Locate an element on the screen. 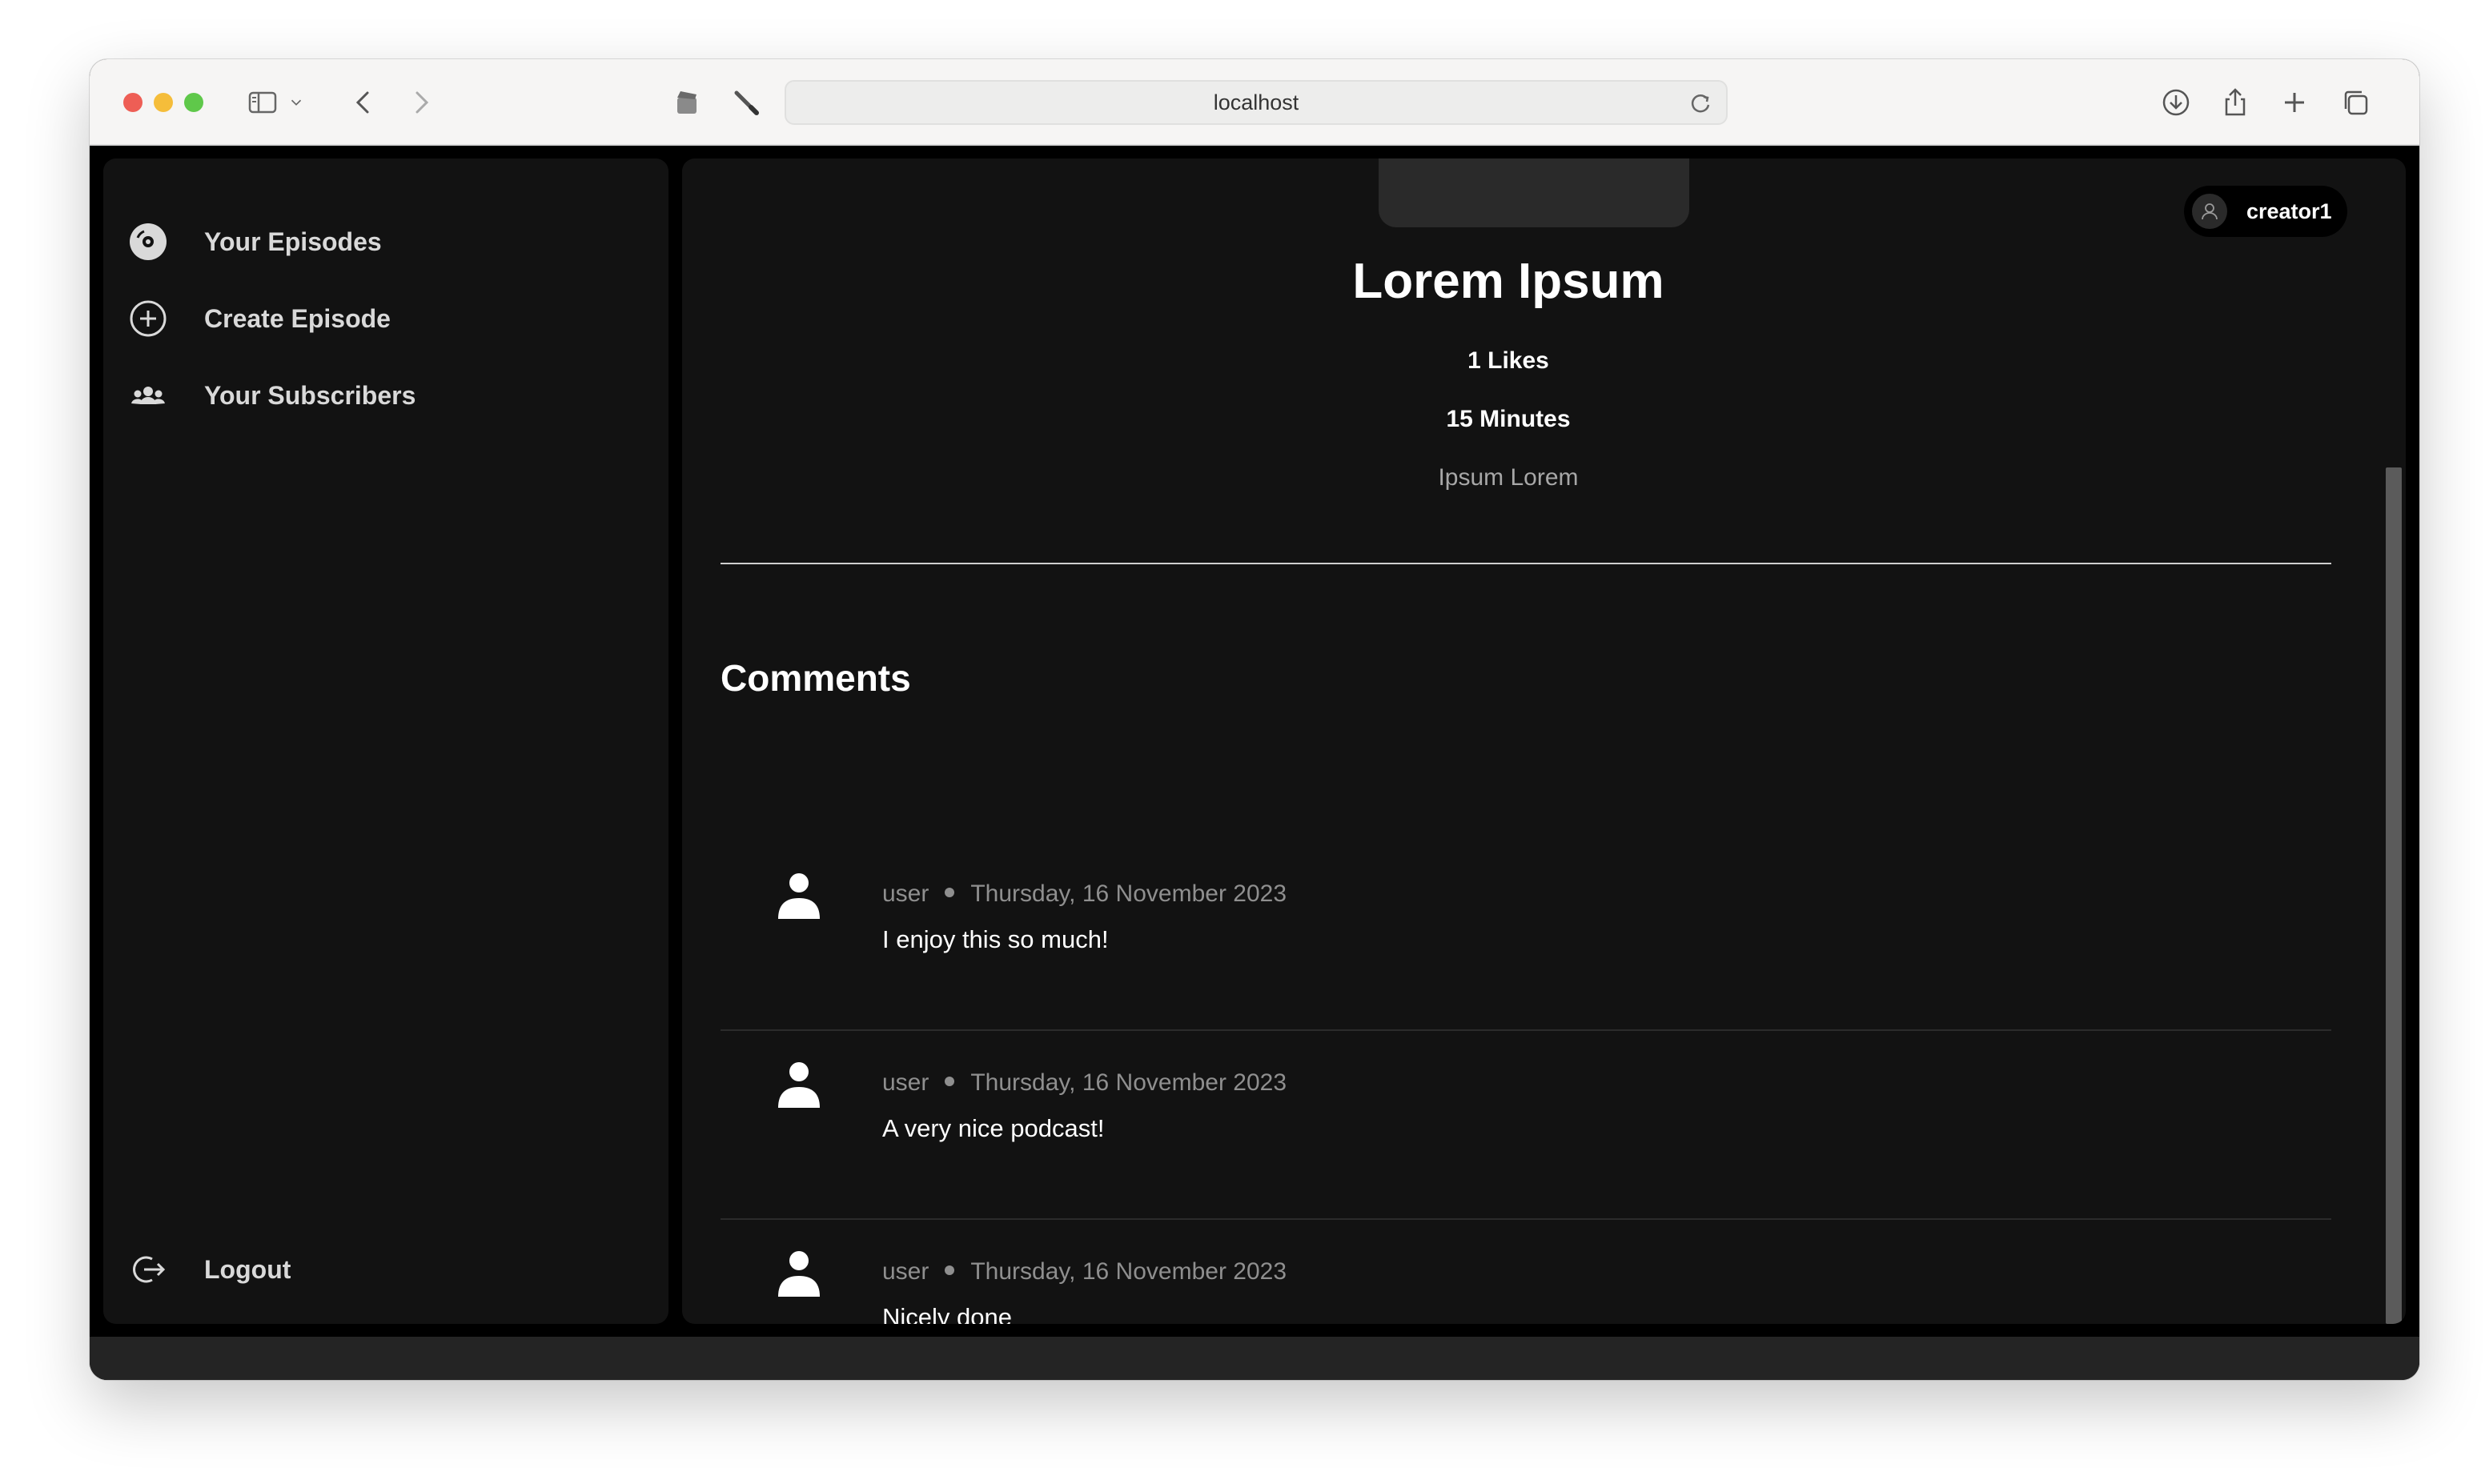  downloads-icon is located at coordinates (2176, 102).